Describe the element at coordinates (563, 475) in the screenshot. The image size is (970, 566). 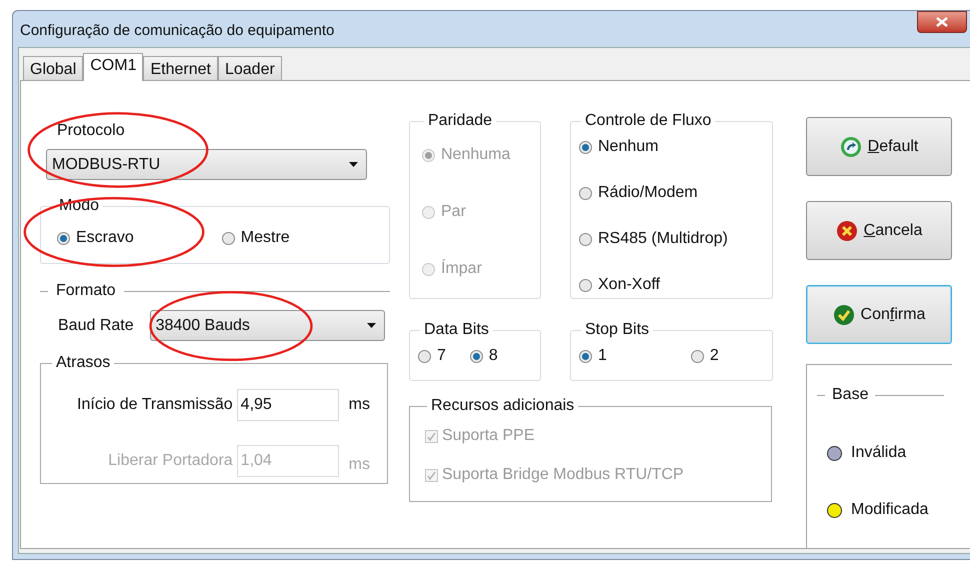
I see `checkbox-label: Suporta Bridge Modbus RTU/TCP` at that location.